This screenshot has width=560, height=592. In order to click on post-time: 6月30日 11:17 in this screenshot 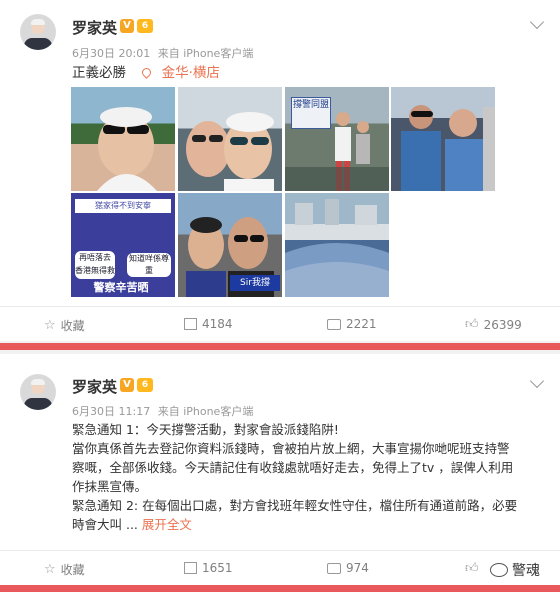, I will do `click(111, 411)`.